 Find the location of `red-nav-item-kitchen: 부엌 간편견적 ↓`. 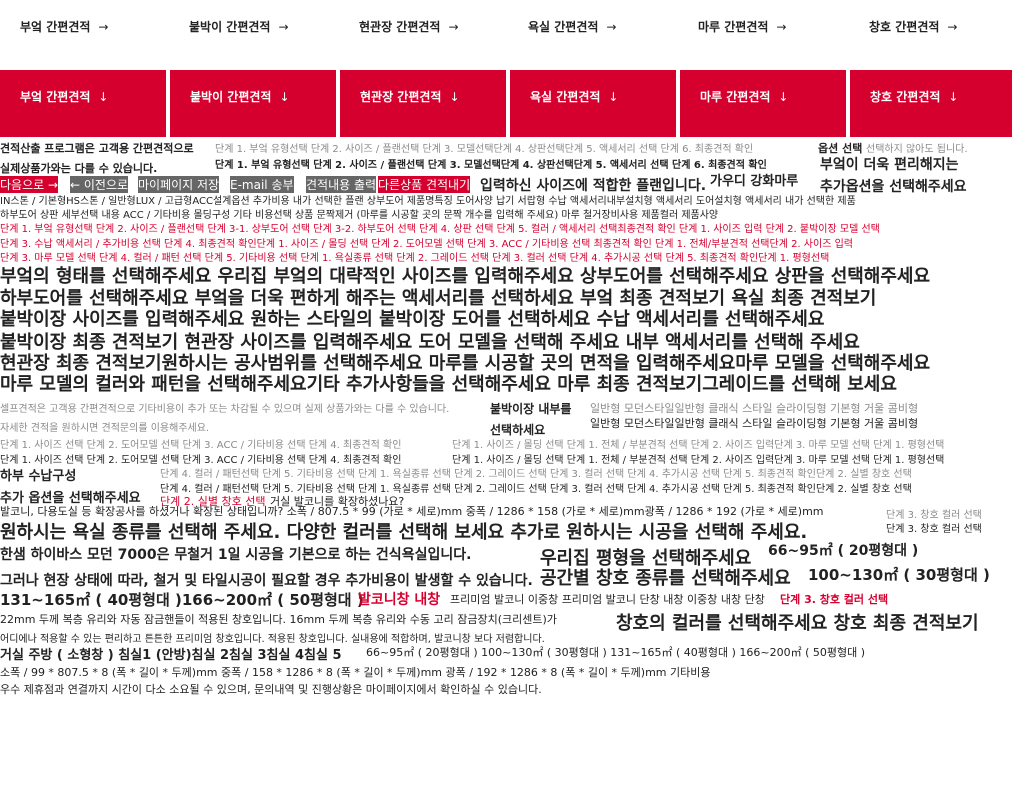

red-nav-item-kitchen: 부엌 간편견적 ↓ is located at coordinates (83, 103).